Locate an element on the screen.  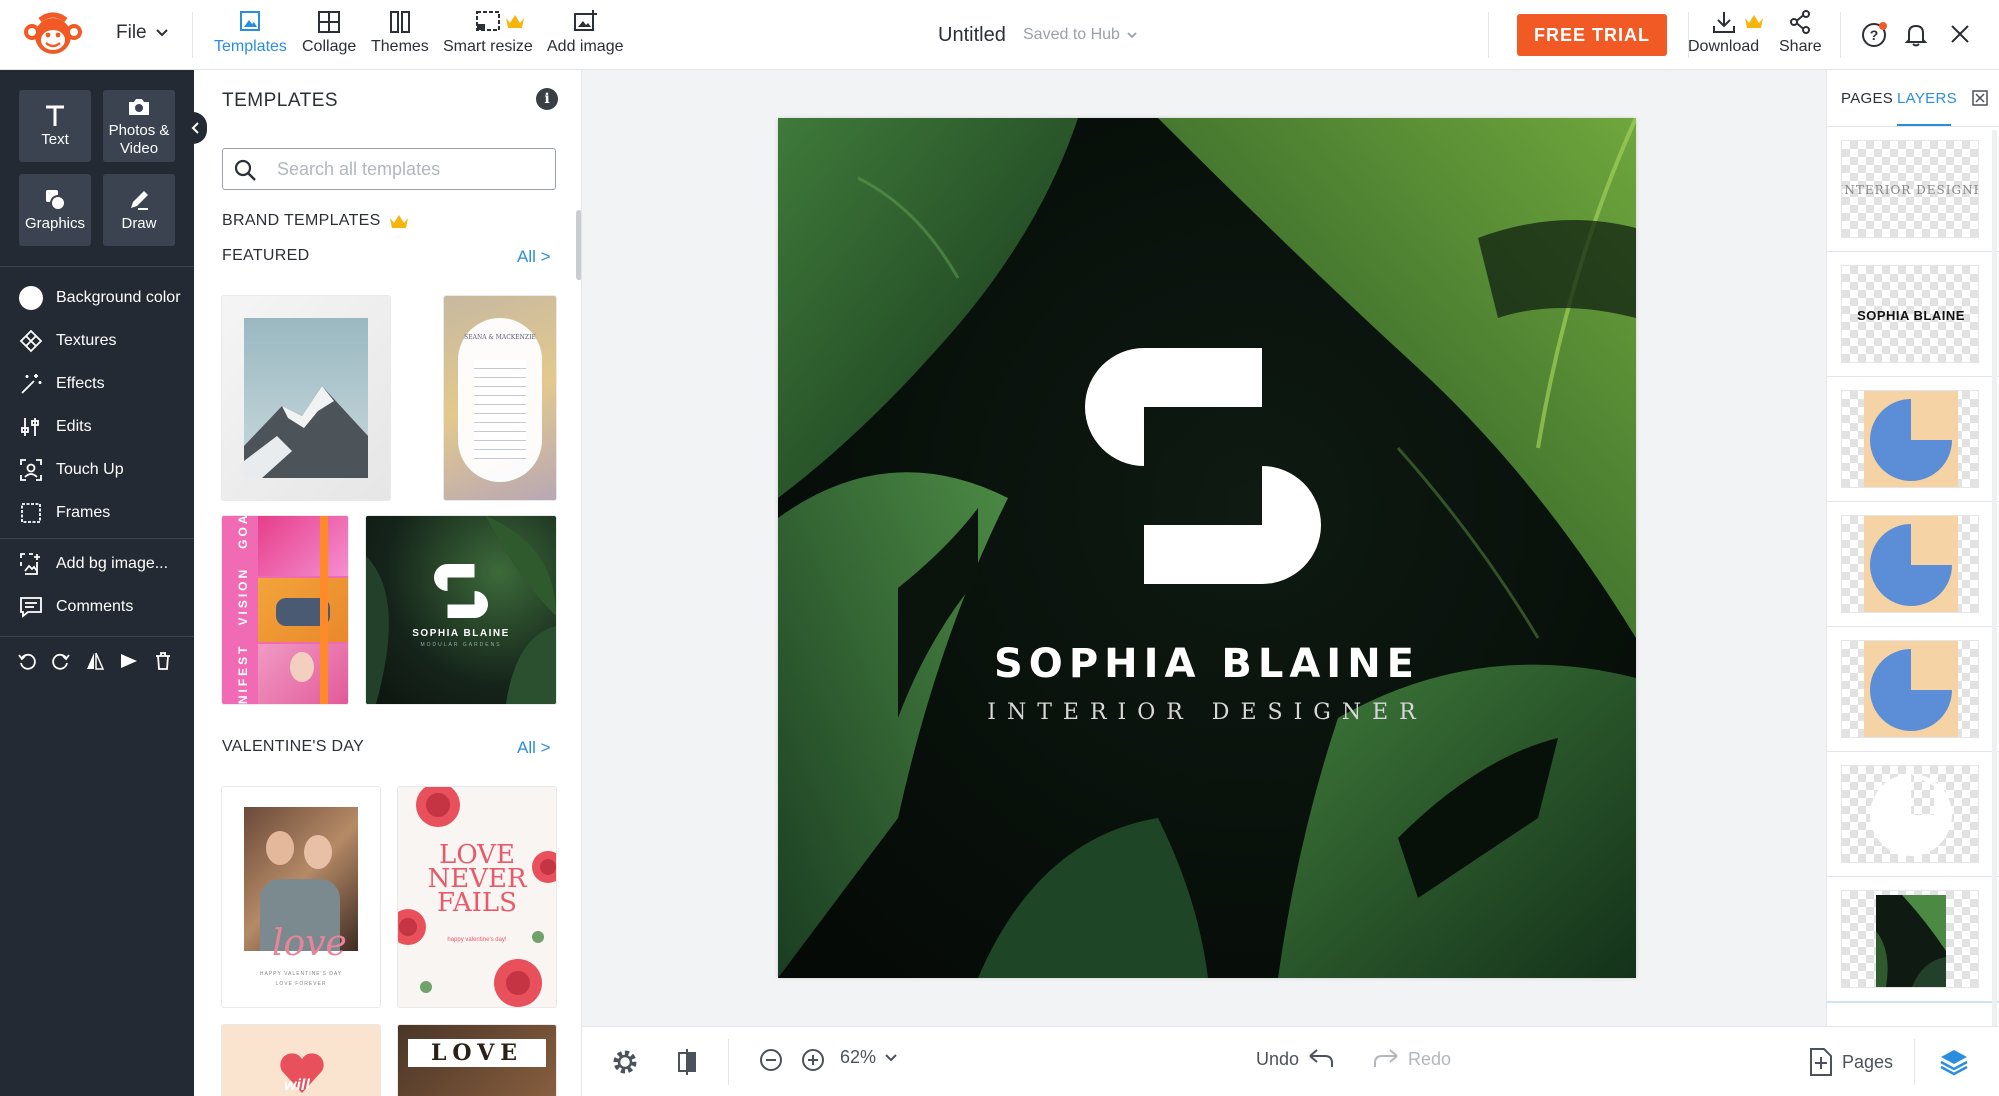
close-editor-button is located at coordinates (1960, 34).